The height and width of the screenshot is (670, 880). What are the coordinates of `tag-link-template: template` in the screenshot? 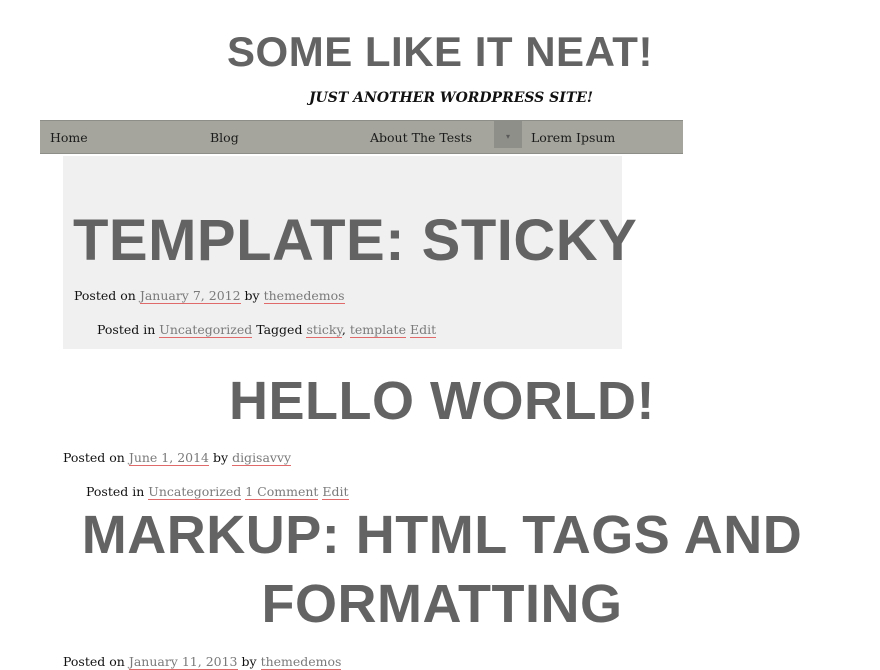 It's located at (377, 330).